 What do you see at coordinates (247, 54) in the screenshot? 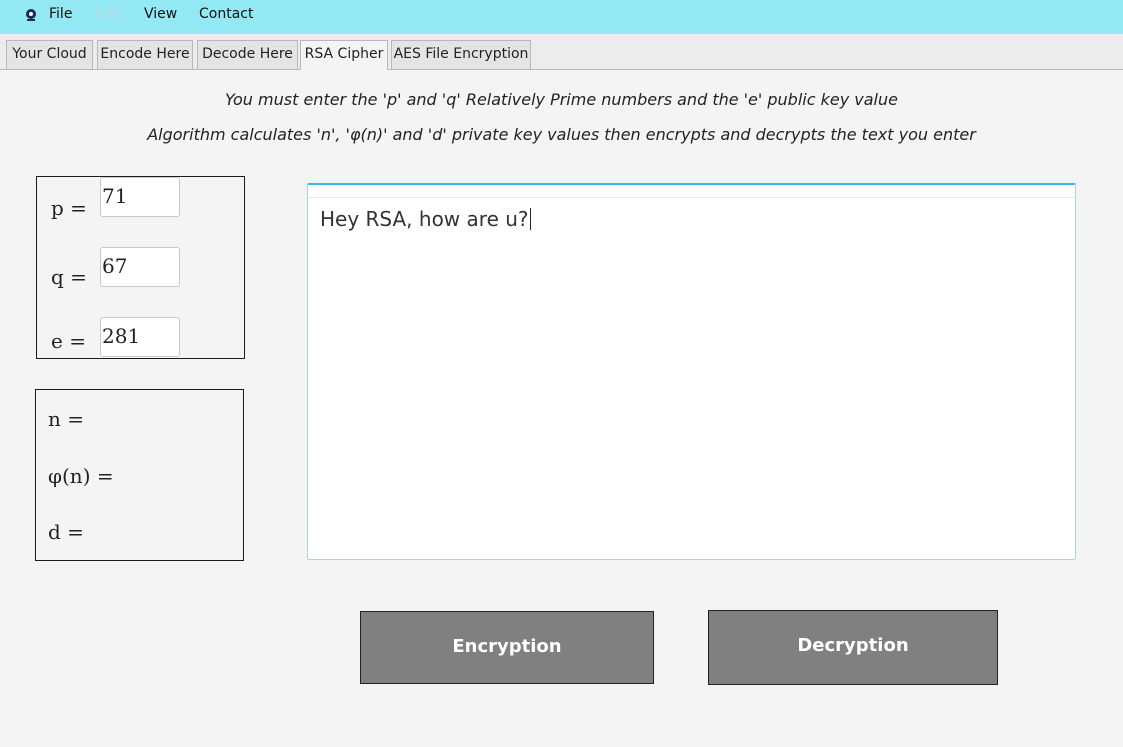
I see `tab-decode-here: Decode Here` at bounding box center [247, 54].